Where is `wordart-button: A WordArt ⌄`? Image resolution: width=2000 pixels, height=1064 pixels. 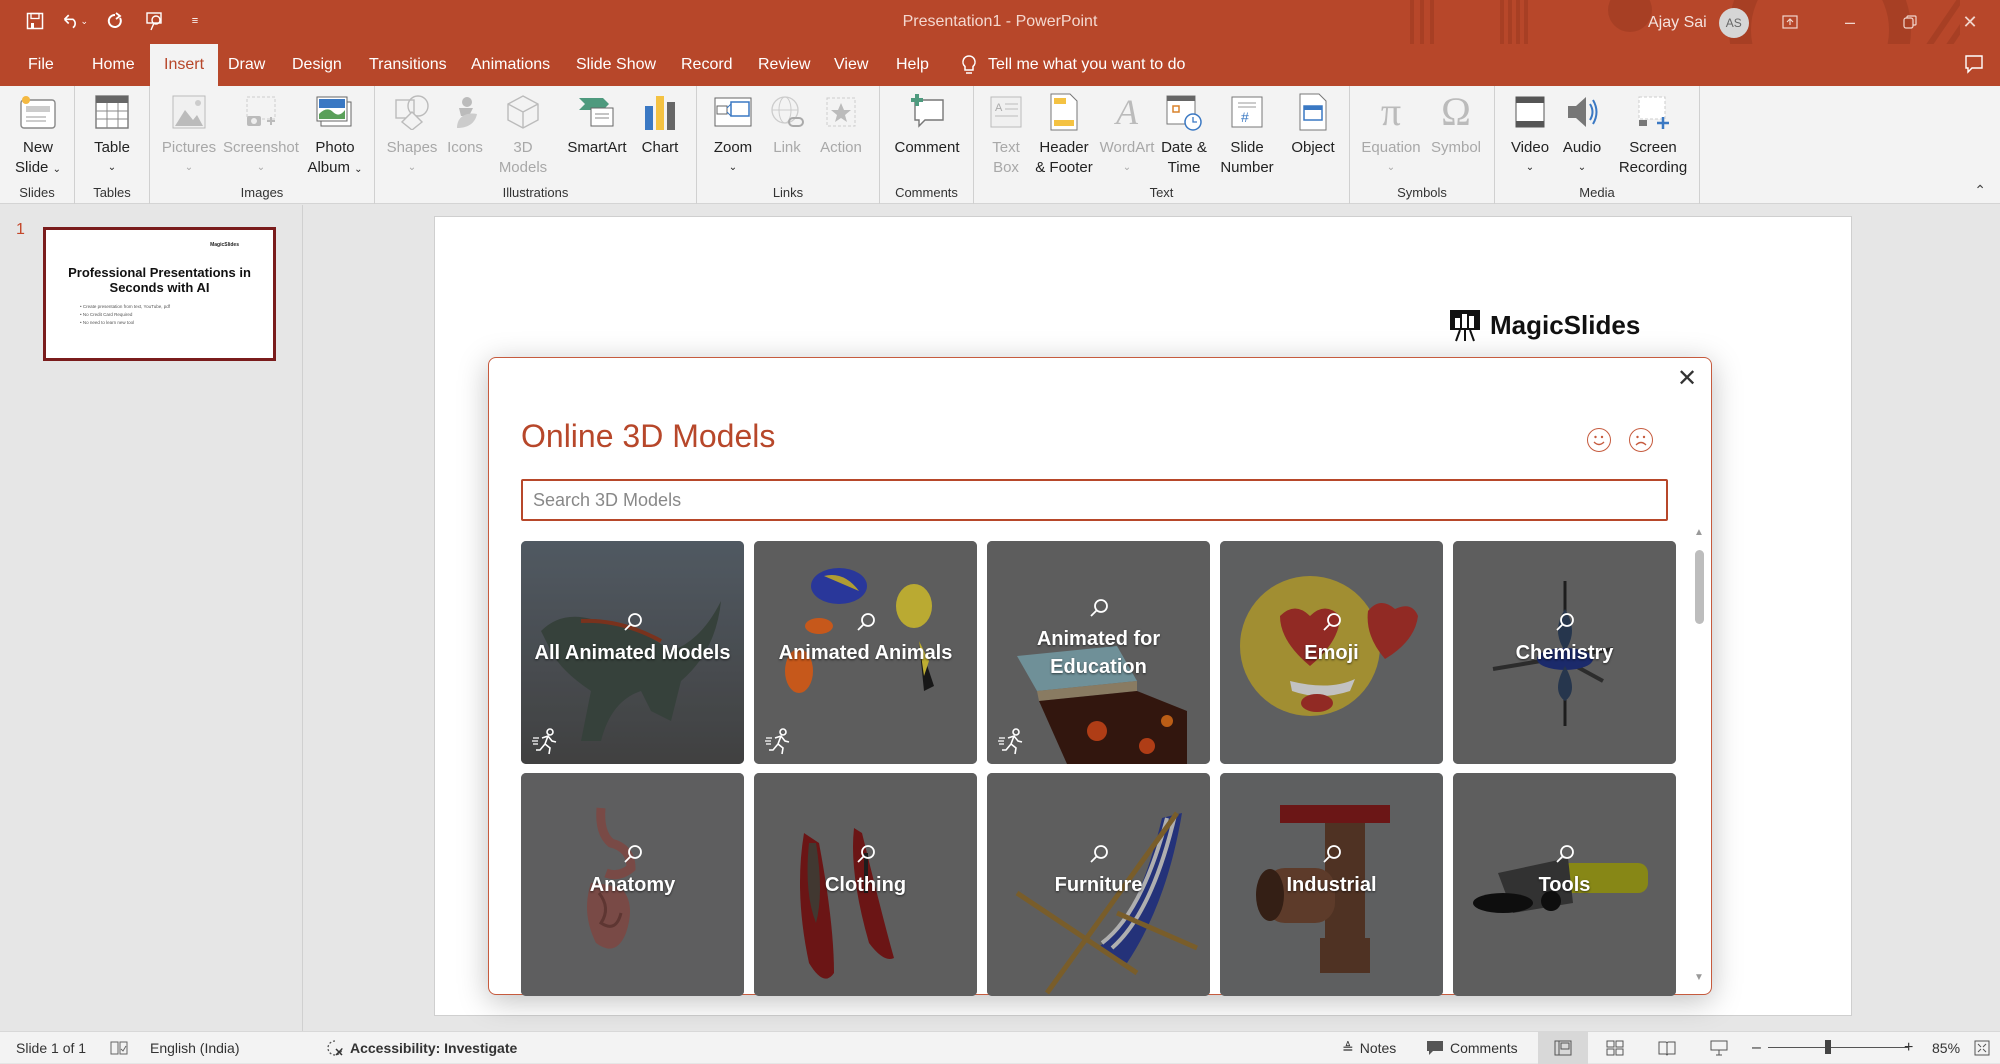
wordart-button: A WordArt ⌄ is located at coordinates (1127, 135).